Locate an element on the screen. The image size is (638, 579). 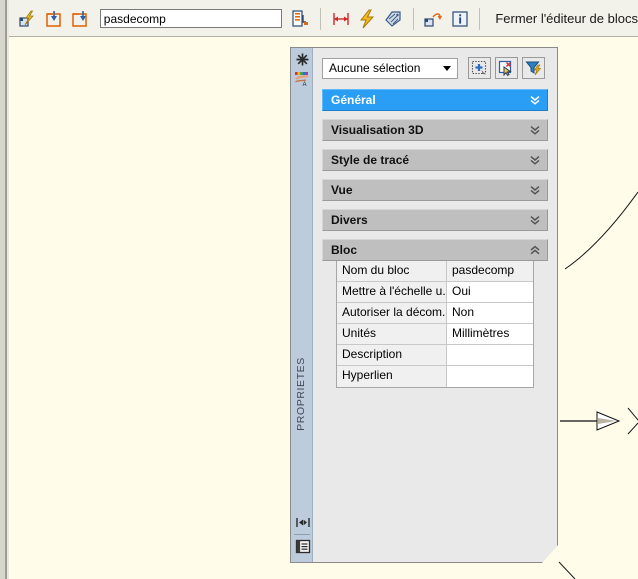
property-row: Autoriser la décom... Non is located at coordinates (435, 313).